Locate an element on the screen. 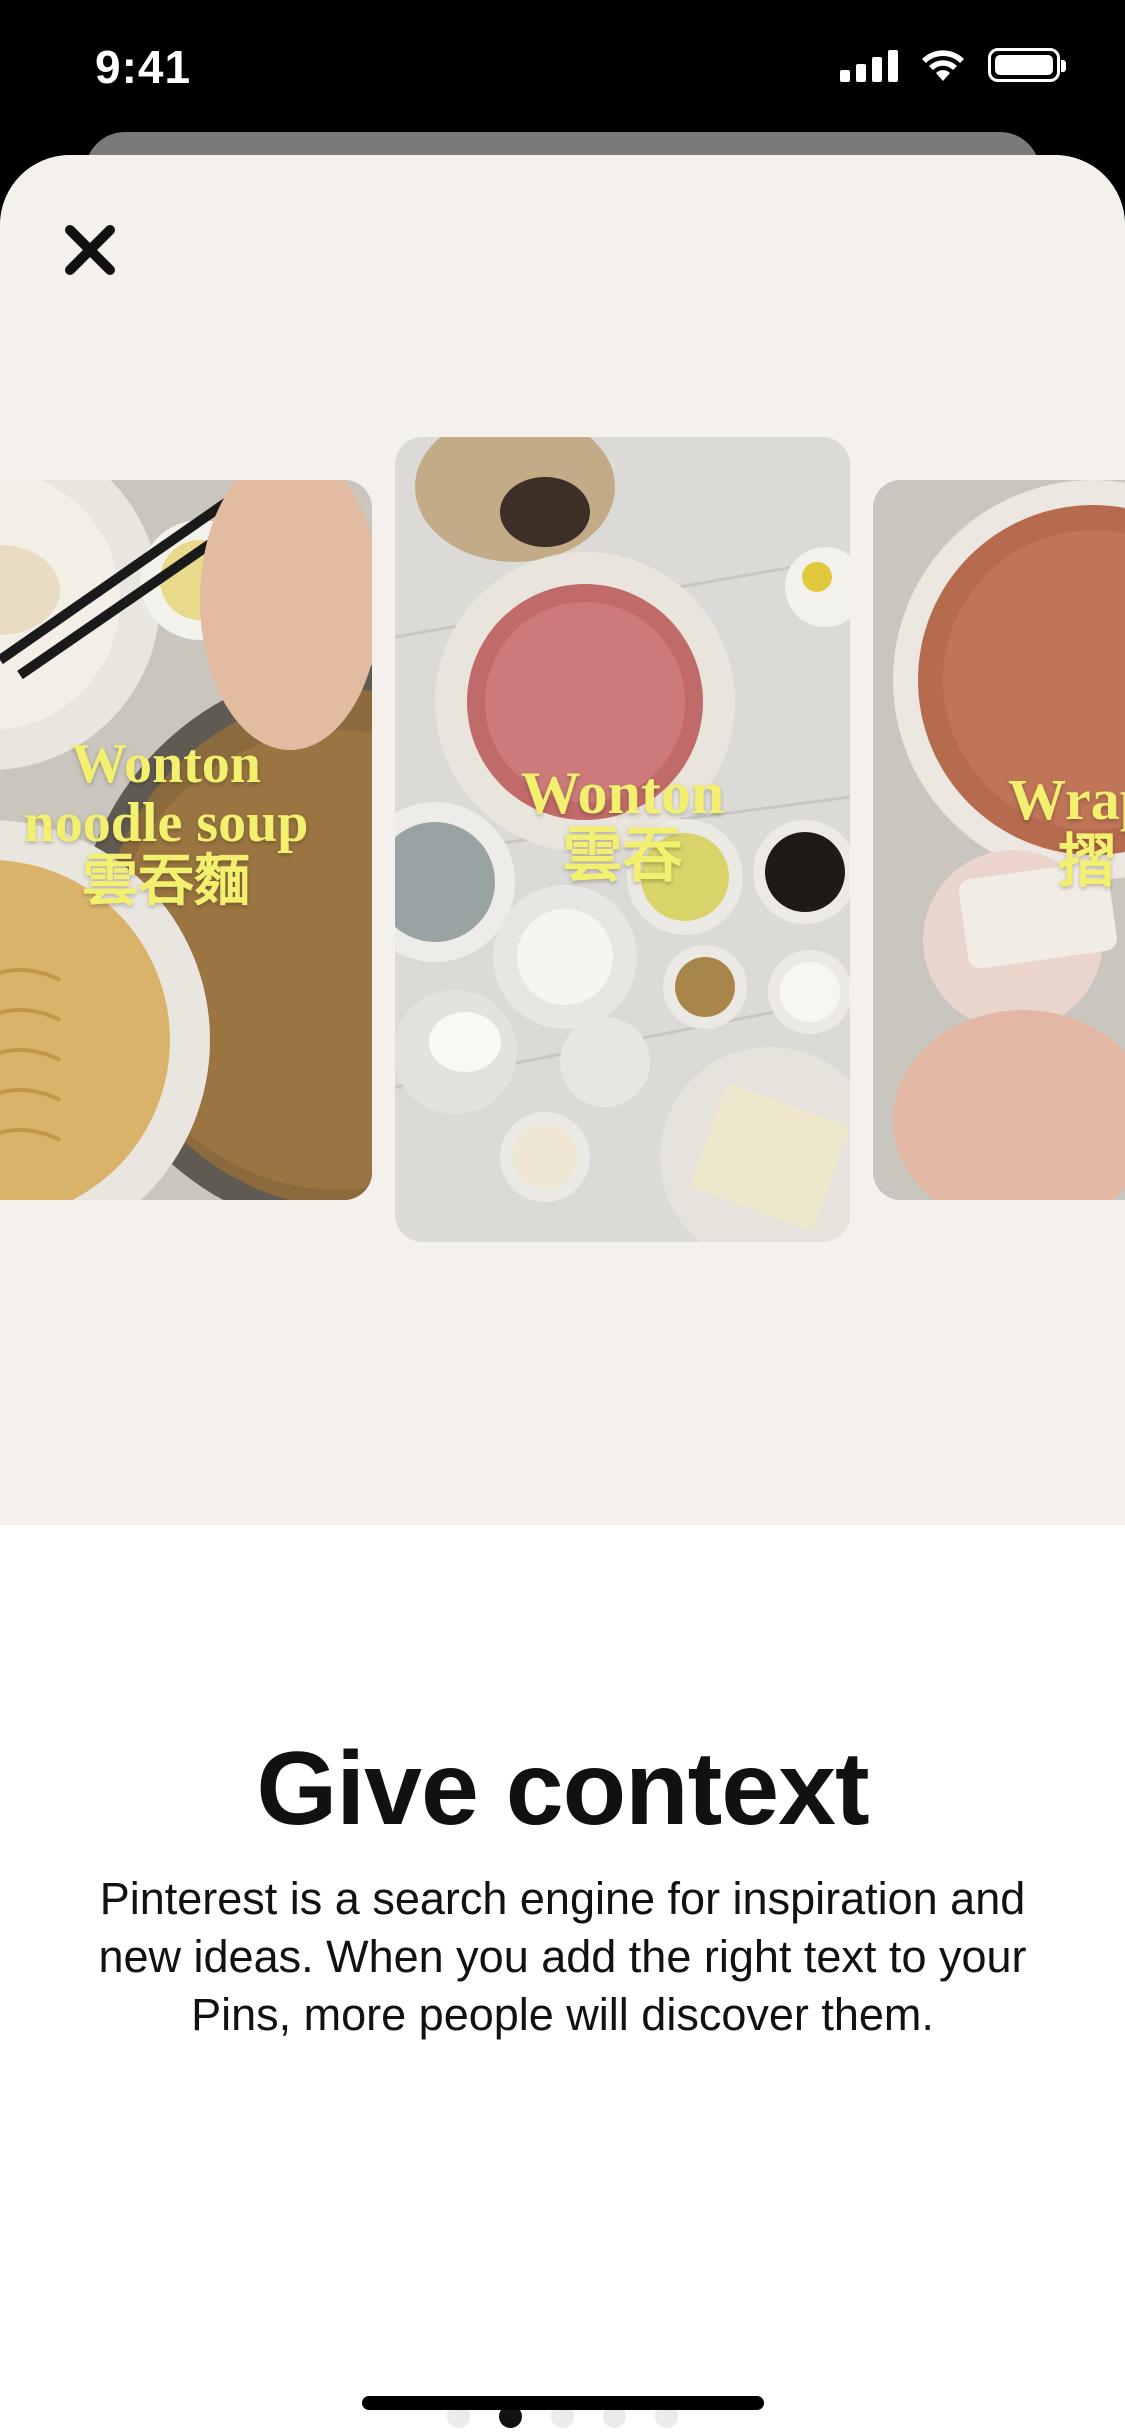 The height and width of the screenshot is (2436, 1125). pin-title-line: 摺 is located at coordinates (1087, 860).